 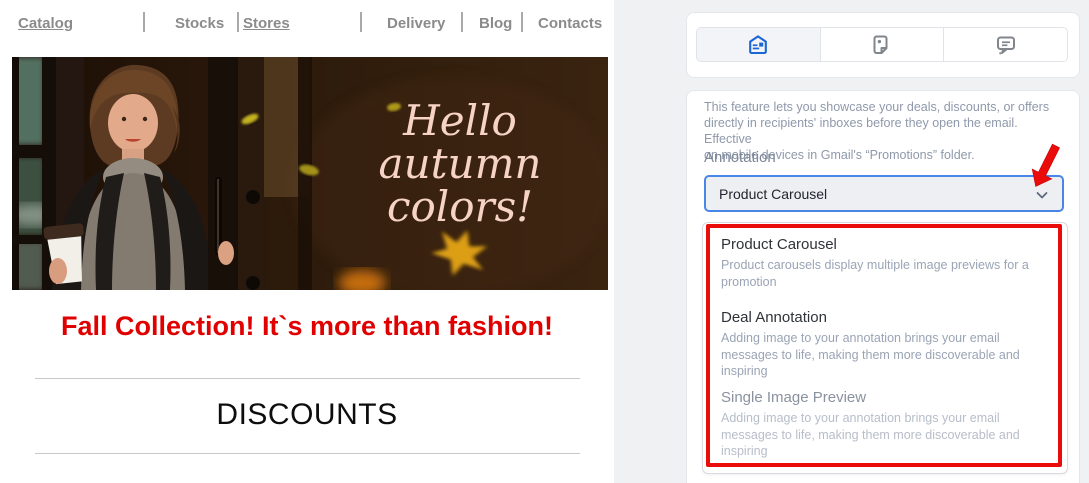 I want to click on option-title: Product Carousel, so click(x=779, y=244).